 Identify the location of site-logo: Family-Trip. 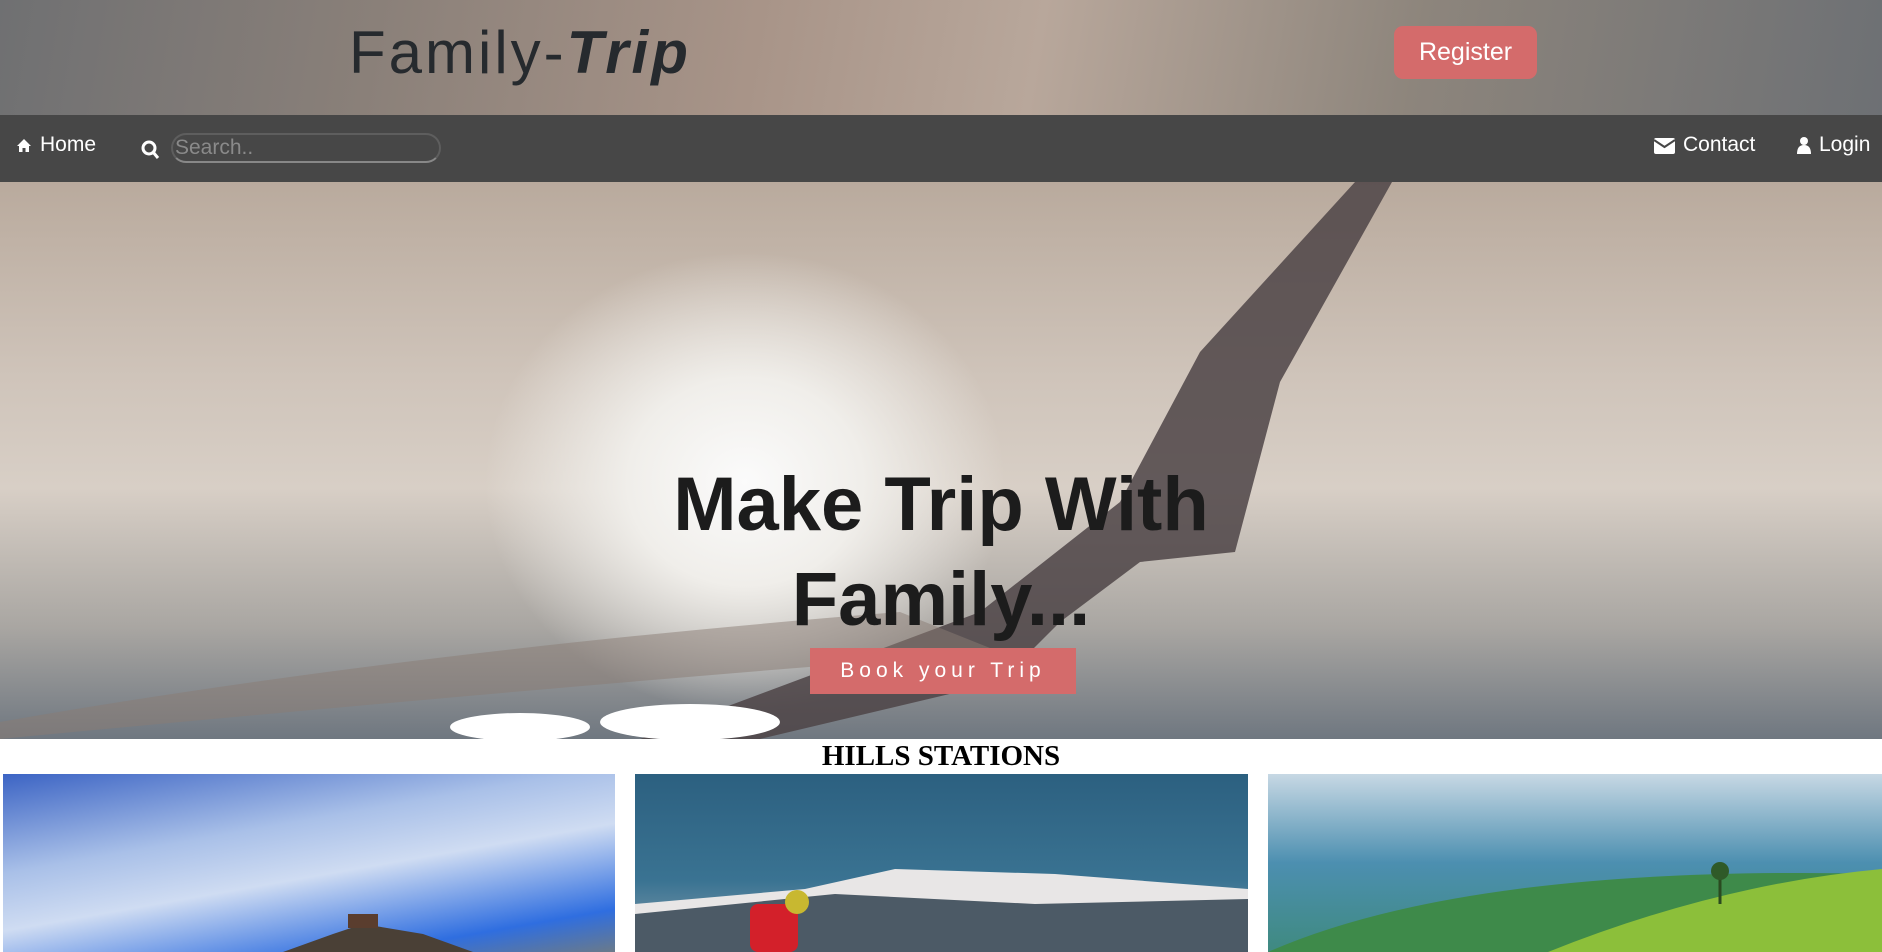
(520, 52).